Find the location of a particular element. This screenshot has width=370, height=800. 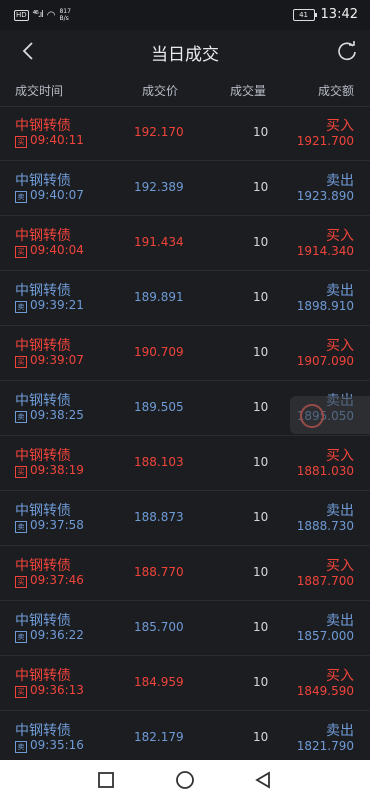

refresh-button is located at coordinates (347, 51).